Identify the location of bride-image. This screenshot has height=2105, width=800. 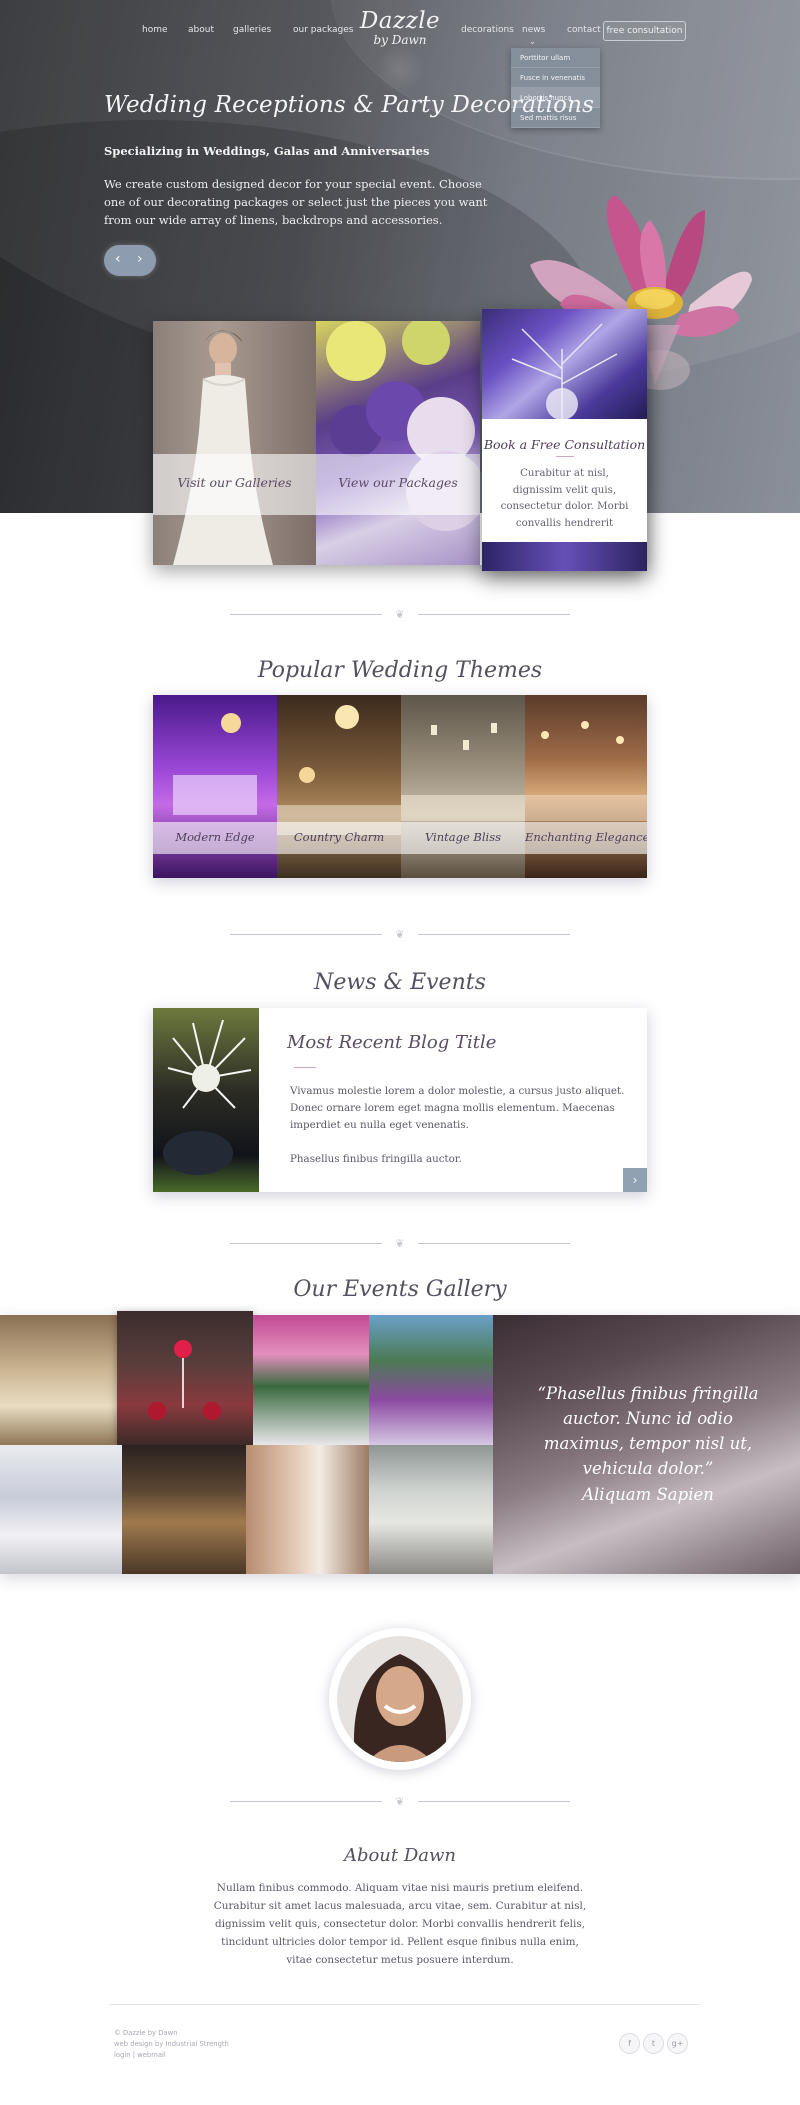
(223, 447).